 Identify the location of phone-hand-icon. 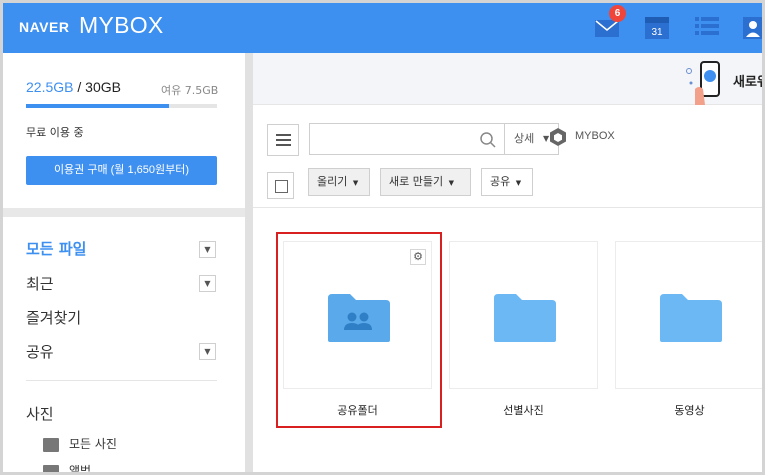
(703, 83).